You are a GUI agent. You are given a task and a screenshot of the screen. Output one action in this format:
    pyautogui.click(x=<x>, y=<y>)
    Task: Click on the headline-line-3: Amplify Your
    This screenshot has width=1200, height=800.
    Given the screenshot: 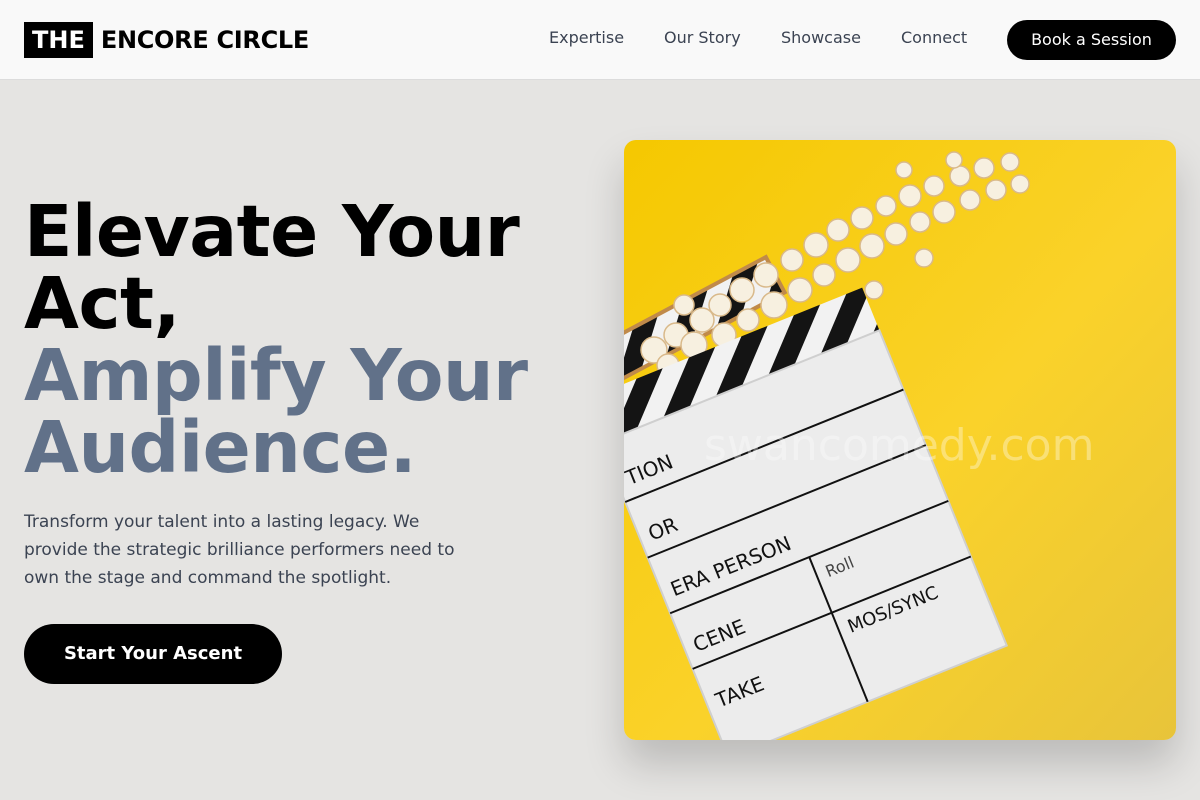 What is the action you would take?
    pyautogui.click(x=276, y=375)
    